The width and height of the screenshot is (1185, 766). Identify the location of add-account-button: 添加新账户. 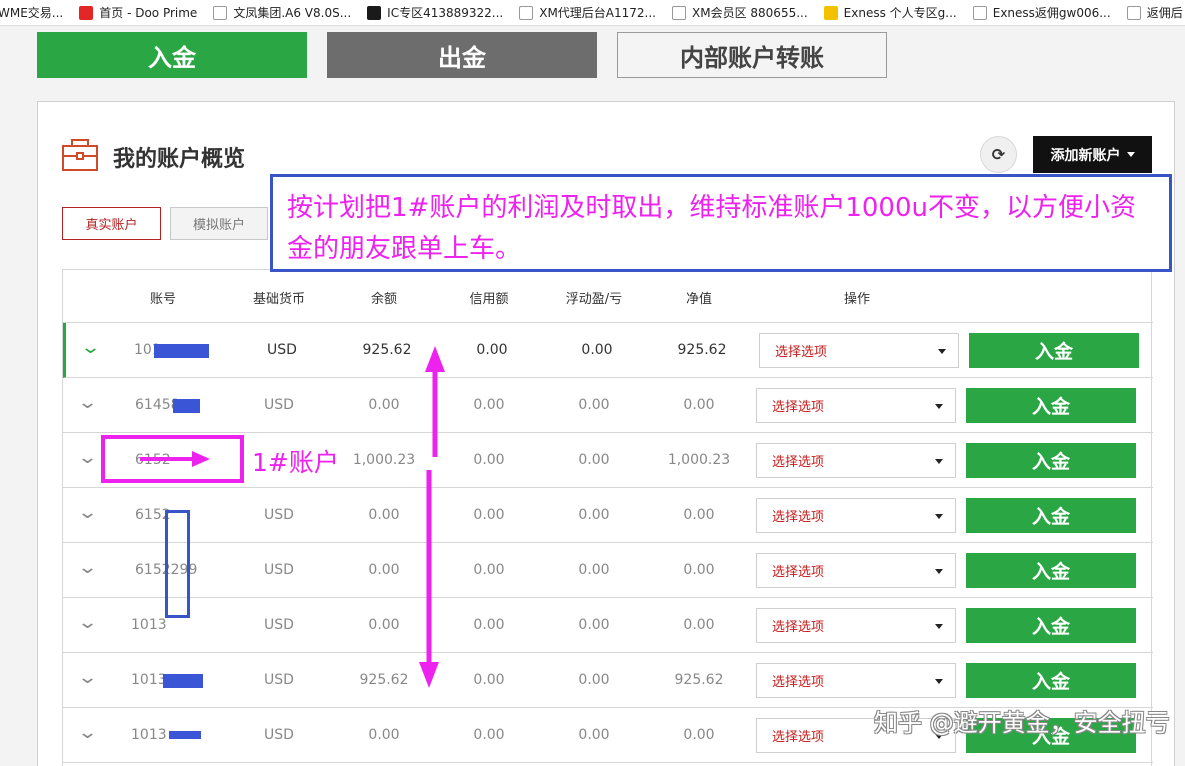
(1092, 154).